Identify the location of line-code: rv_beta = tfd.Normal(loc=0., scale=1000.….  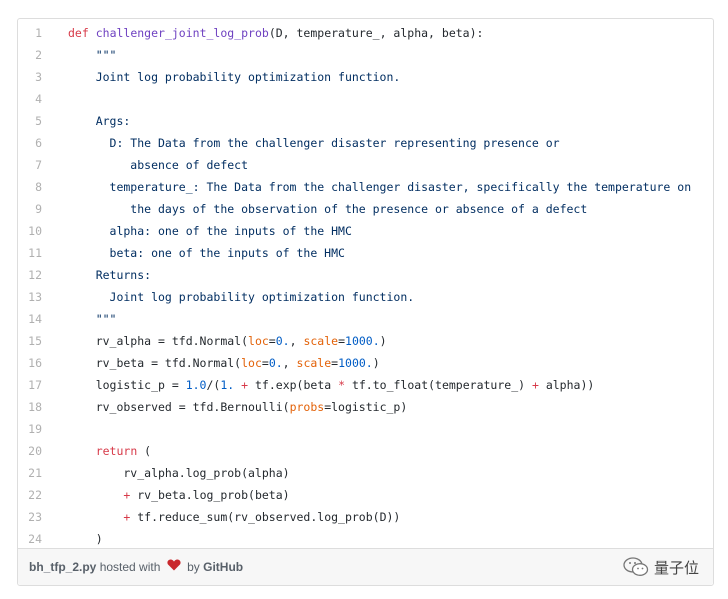
(224, 363).